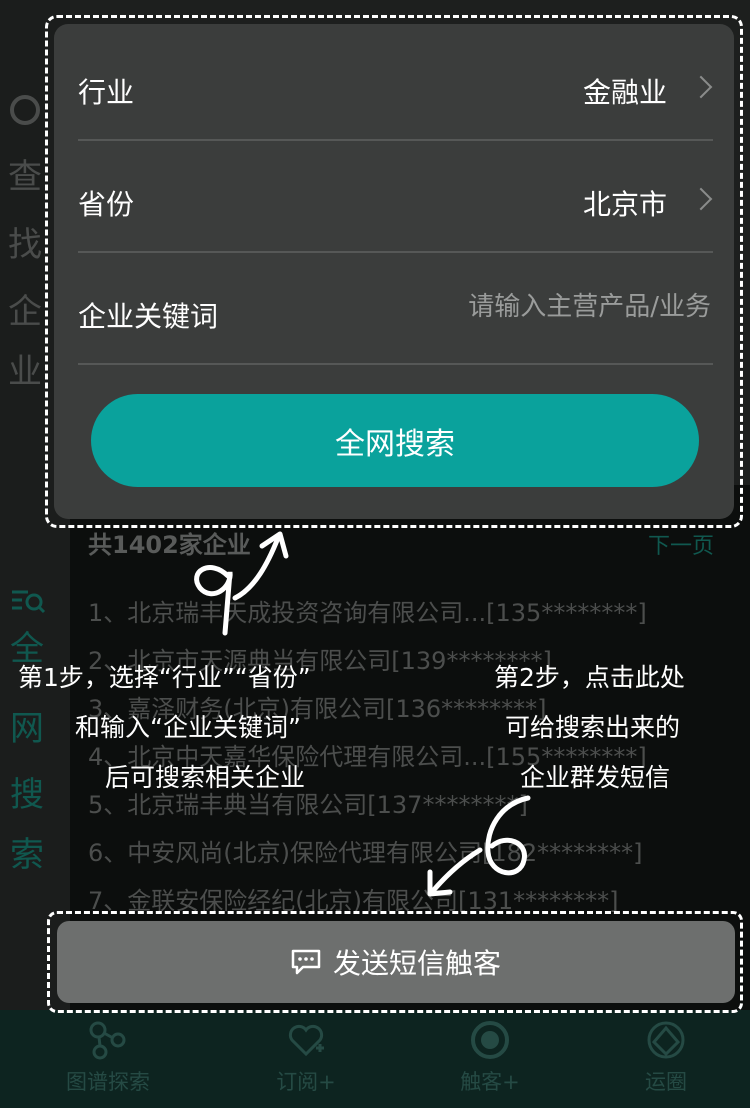 This screenshot has height=1108, width=750. What do you see at coordinates (490, 1082) in the screenshot?
I see `tab-label: 触客+` at bounding box center [490, 1082].